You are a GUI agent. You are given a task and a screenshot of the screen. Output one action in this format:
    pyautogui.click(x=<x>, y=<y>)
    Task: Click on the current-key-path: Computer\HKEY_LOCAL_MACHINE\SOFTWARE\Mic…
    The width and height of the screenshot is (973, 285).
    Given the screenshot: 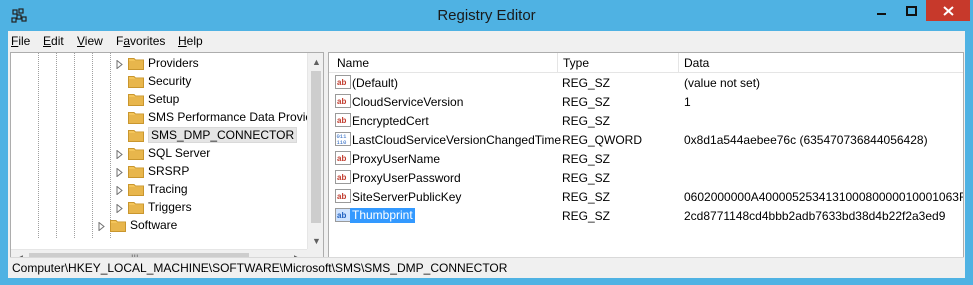 What is the action you would take?
    pyautogui.click(x=260, y=268)
    